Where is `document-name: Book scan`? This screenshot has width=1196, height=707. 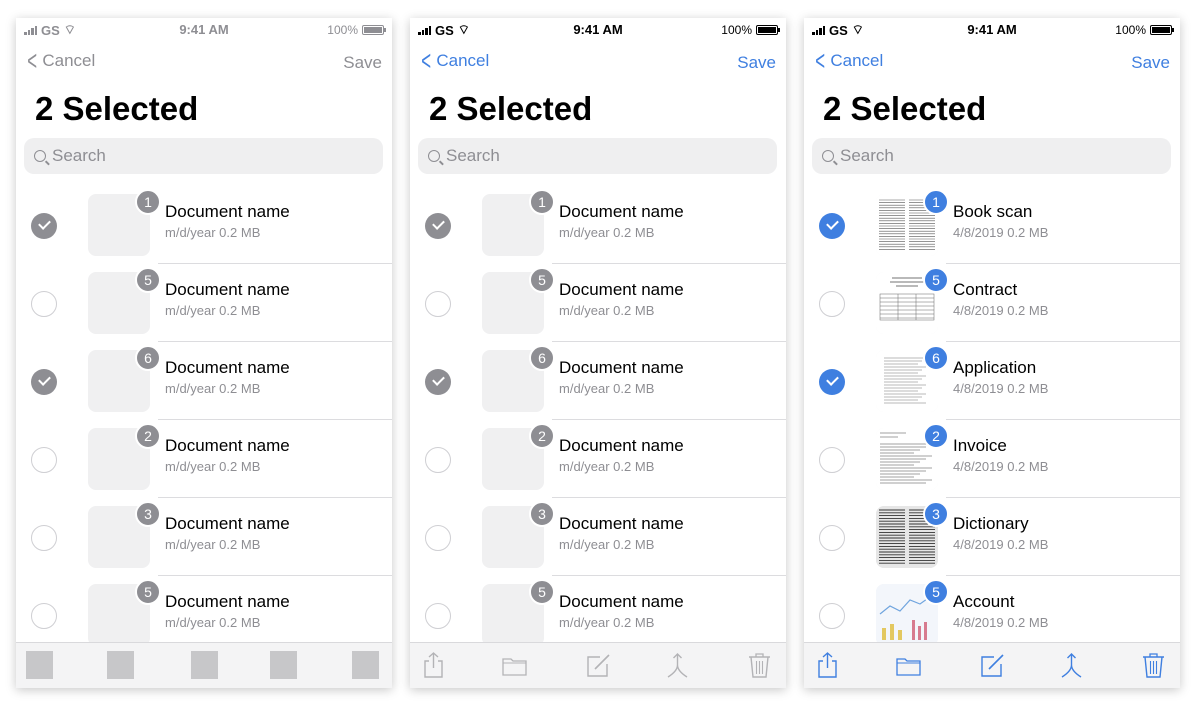
document-name: Book scan is located at coordinates (993, 211).